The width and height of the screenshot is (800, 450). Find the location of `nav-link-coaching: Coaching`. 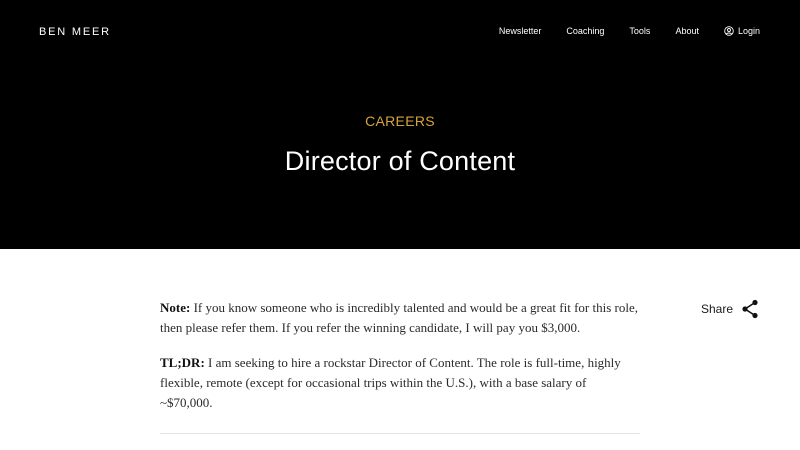

nav-link-coaching: Coaching is located at coordinates (585, 31).